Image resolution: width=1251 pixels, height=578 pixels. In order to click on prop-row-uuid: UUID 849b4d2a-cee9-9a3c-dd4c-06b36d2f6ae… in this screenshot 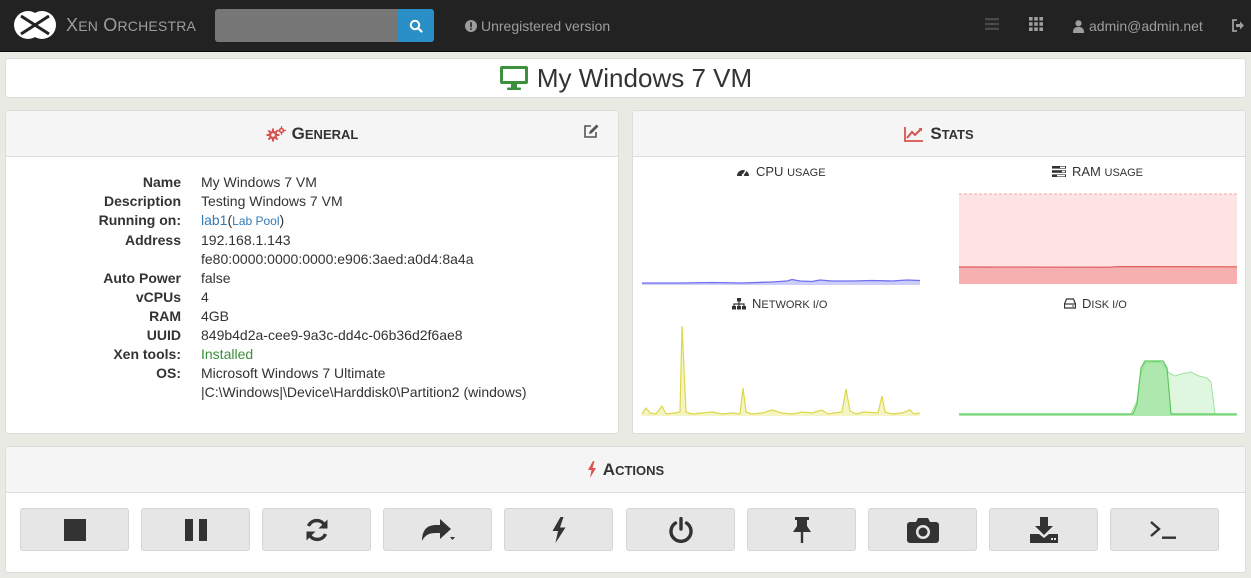, I will do `click(312, 335)`.